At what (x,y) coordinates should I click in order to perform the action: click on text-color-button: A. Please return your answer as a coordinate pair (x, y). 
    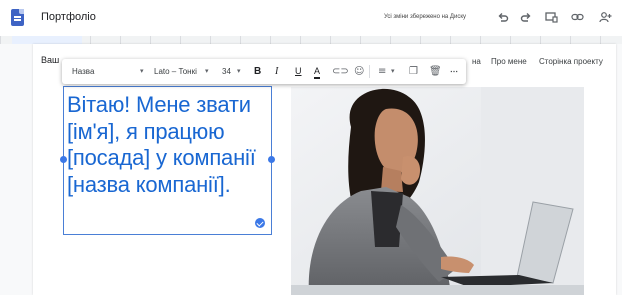
    Looking at the image, I should click on (317, 72).